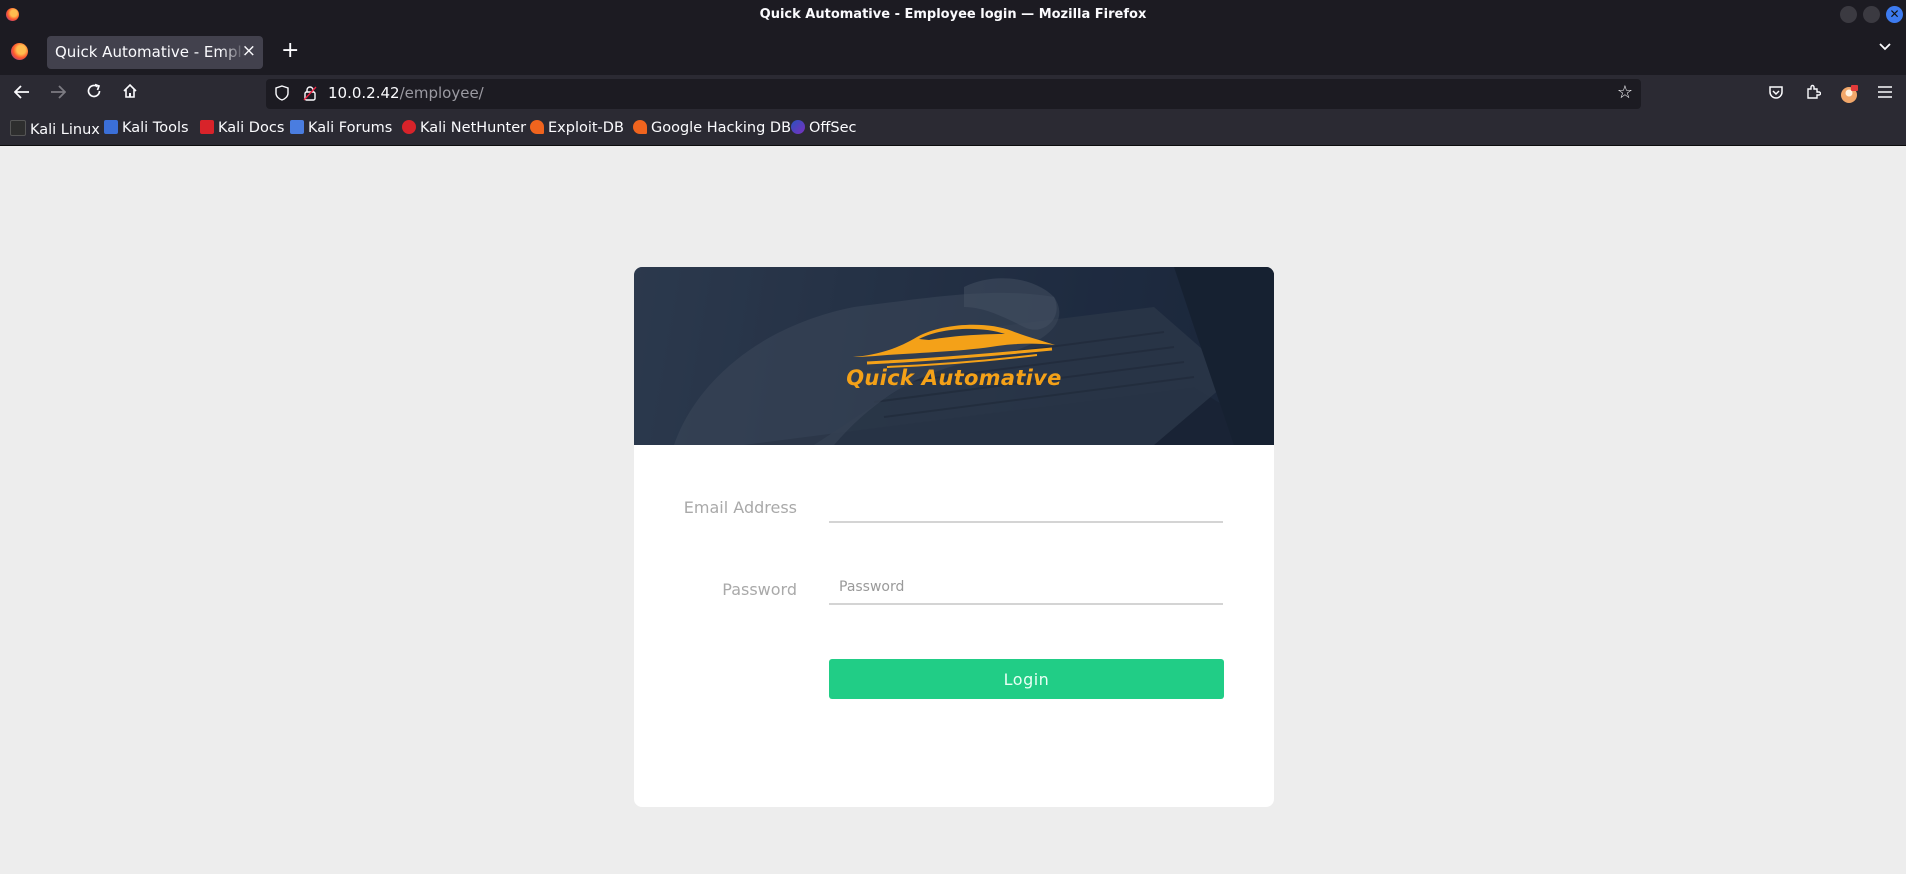 The width and height of the screenshot is (1906, 874). Describe the element at coordinates (207, 127) in the screenshot. I see `kali-docs-icon` at that location.